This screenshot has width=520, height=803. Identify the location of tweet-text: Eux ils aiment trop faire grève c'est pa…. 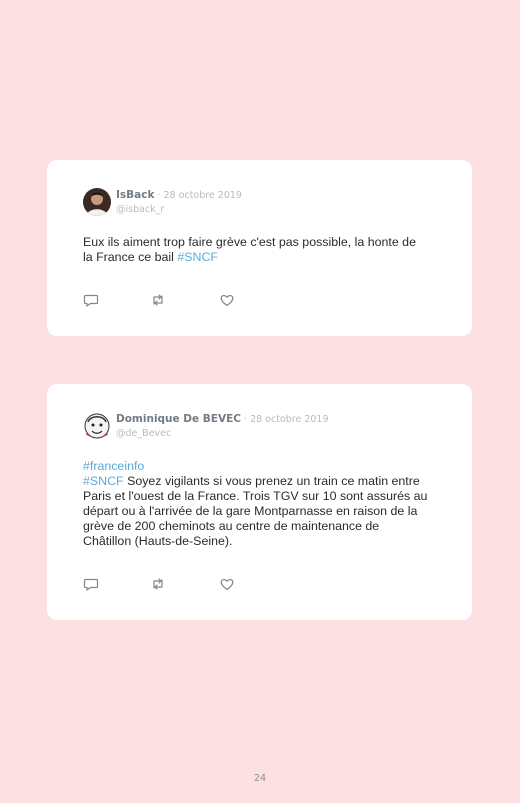
(255, 250).